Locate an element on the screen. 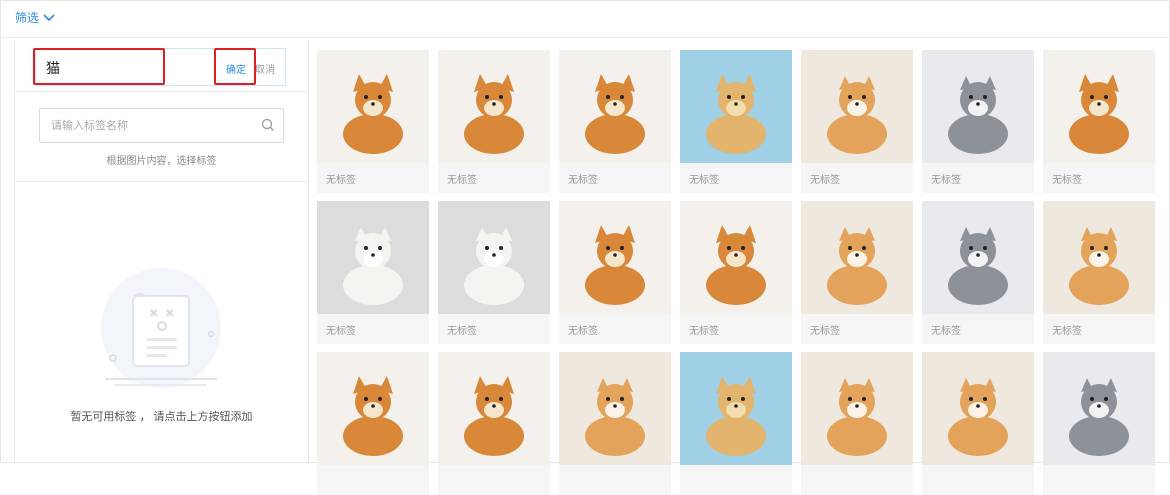 This screenshot has height=495, width=1170. thumbnail-kitten-playing is located at coordinates (1099, 257).